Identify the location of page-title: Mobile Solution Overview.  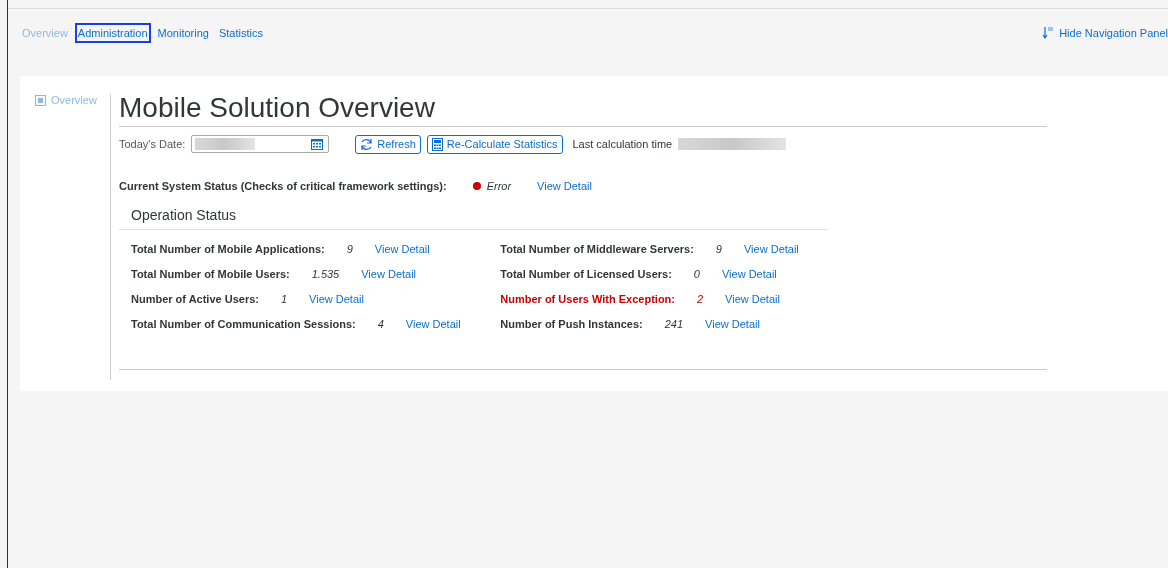
(583, 110).